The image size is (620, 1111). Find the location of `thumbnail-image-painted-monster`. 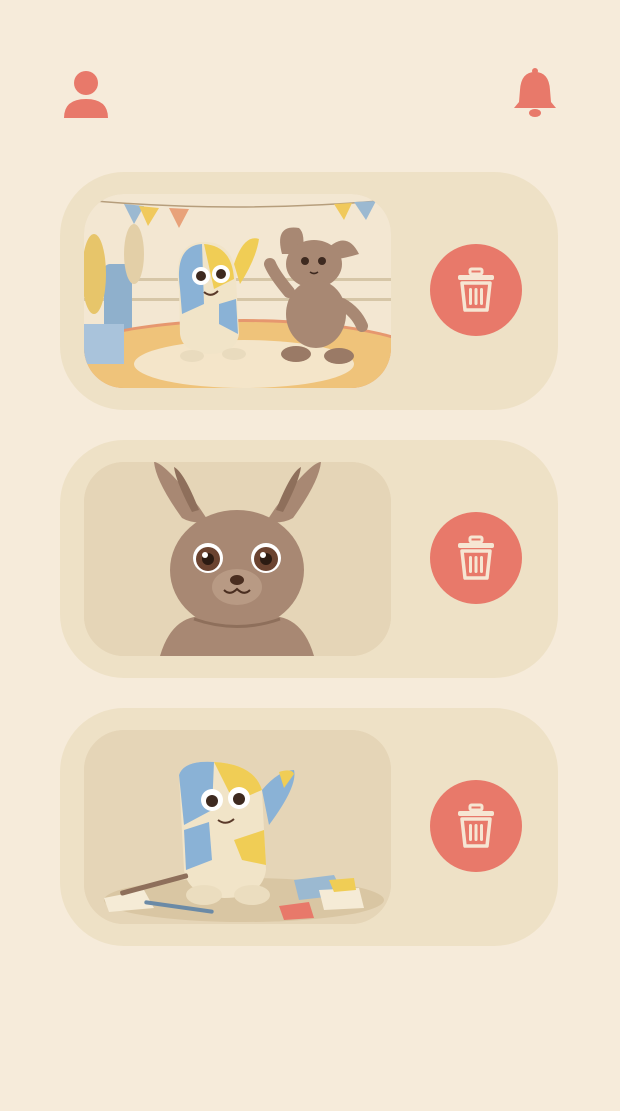

thumbnail-image-painted-monster is located at coordinates (237, 827).